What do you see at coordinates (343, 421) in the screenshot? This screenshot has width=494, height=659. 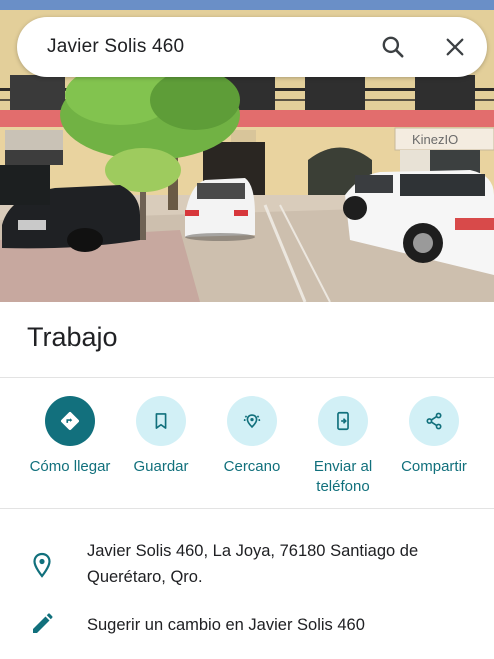 I see `send-to-phone-icon` at bounding box center [343, 421].